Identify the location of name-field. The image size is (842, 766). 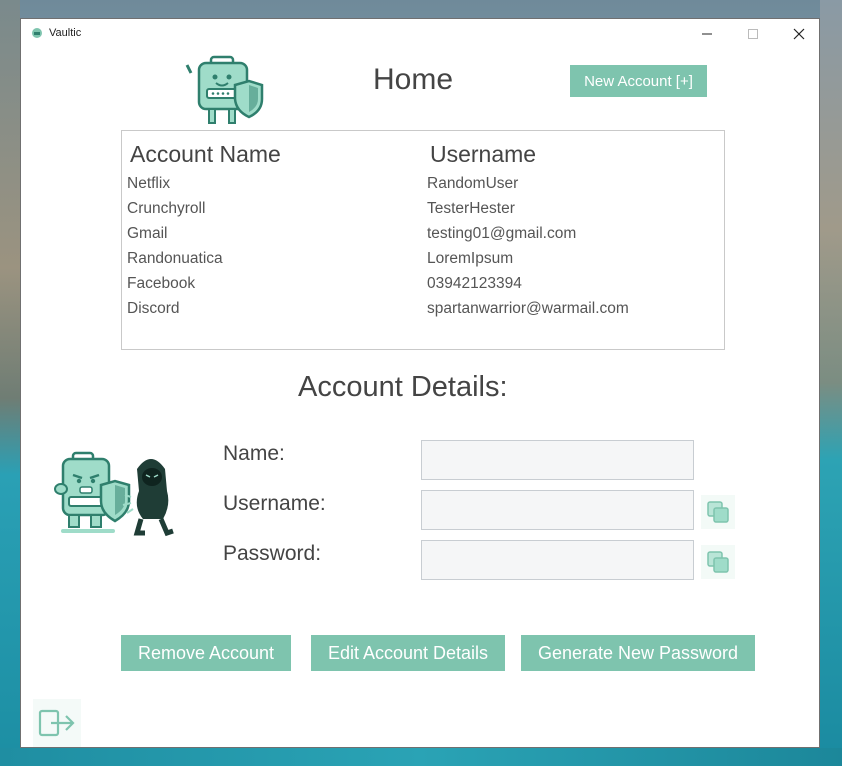
(557, 460).